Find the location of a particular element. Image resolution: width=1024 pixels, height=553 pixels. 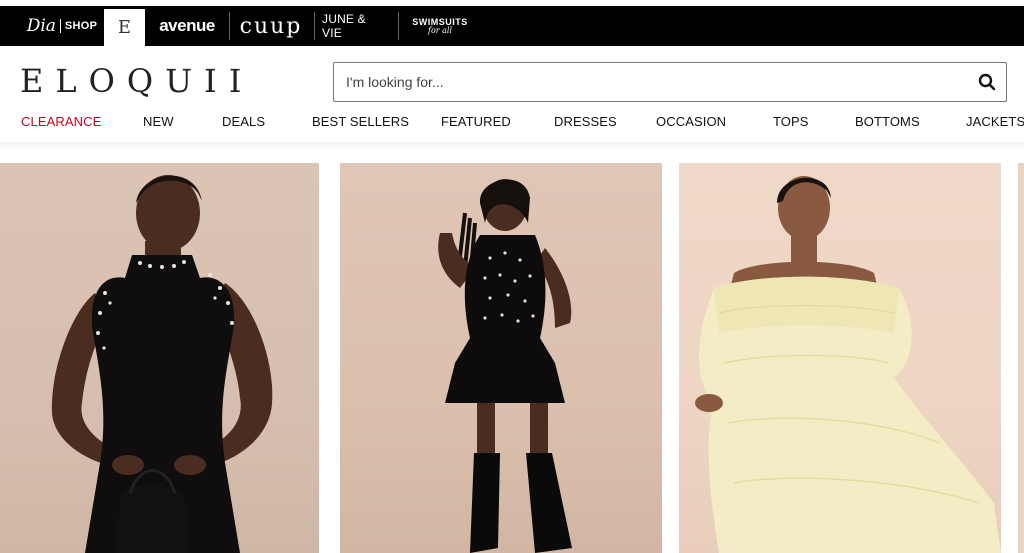

brand-avenue: avenue is located at coordinates (187, 26).